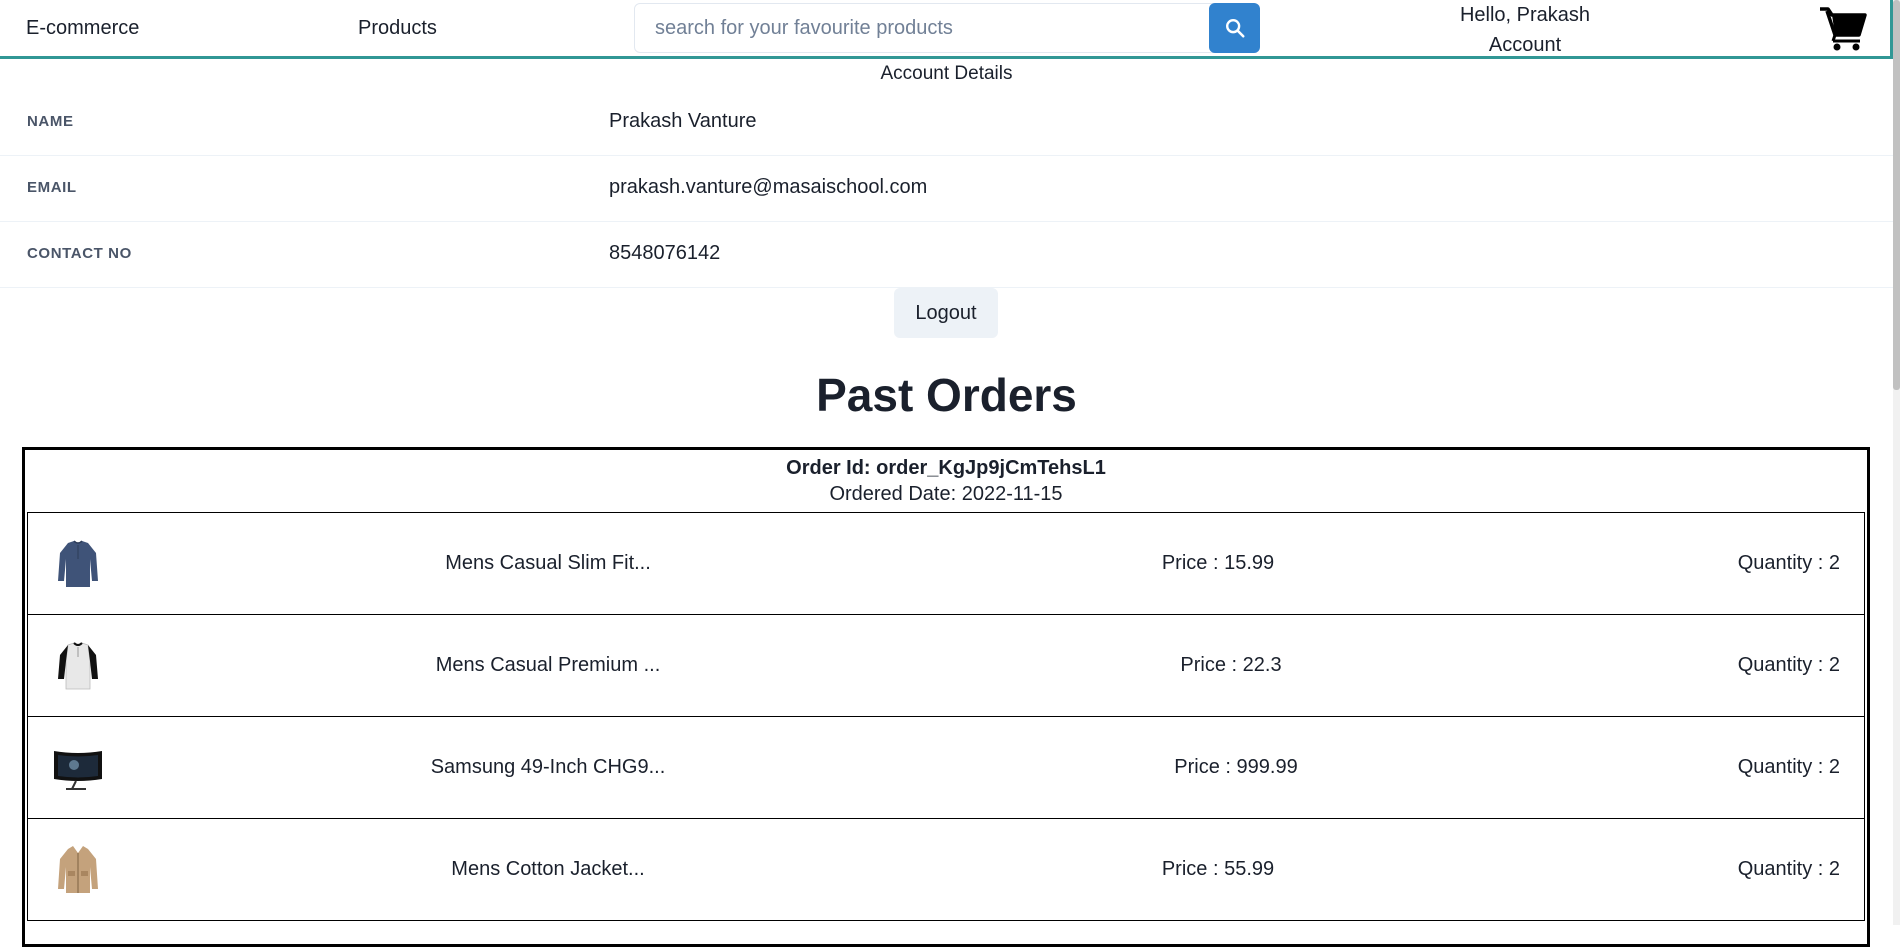 The height and width of the screenshot is (947, 1900). What do you see at coordinates (683, 121) in the screenshot?
I see `detail-value: Prakash Vanture` at bounding box center [683, 121].